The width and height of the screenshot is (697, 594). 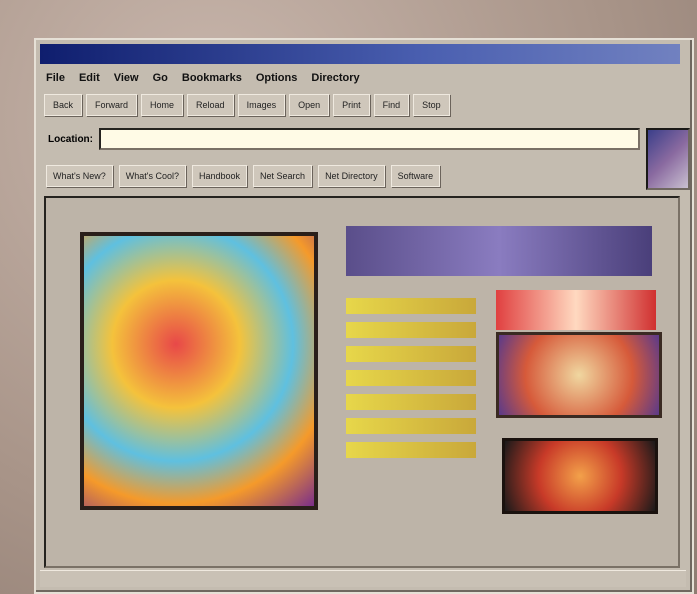 What do you see at coordinates (261, 105) in the screenshot?
I see `images-button: Images` at bounding box center [261, 105].